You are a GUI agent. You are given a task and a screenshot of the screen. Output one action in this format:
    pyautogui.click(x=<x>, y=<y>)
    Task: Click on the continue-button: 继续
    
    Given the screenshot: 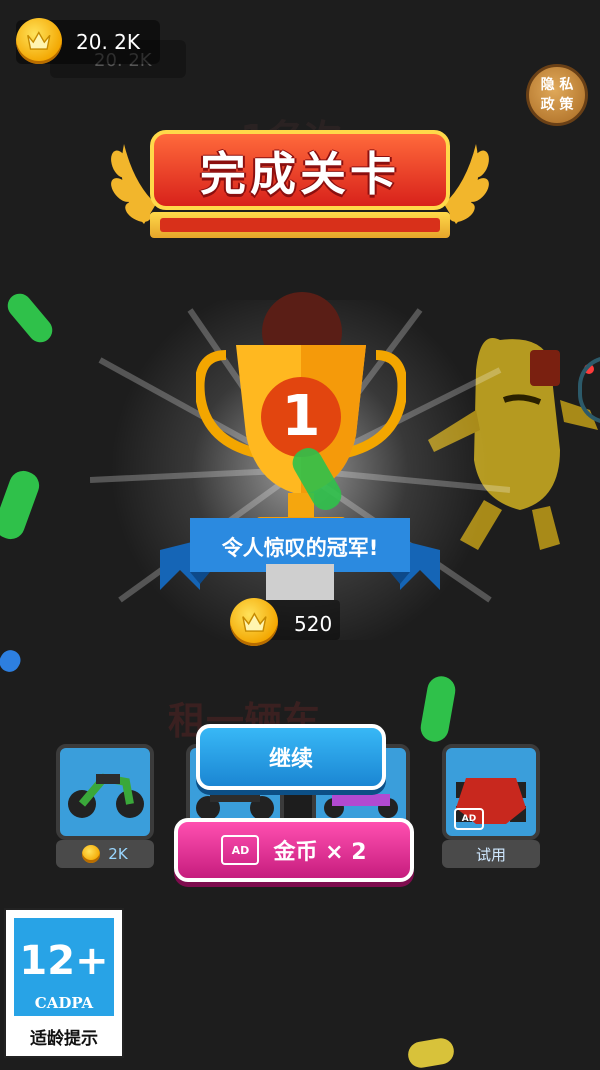 What is the action you would take?
    pyautogui.click(x=291, y=757)
    